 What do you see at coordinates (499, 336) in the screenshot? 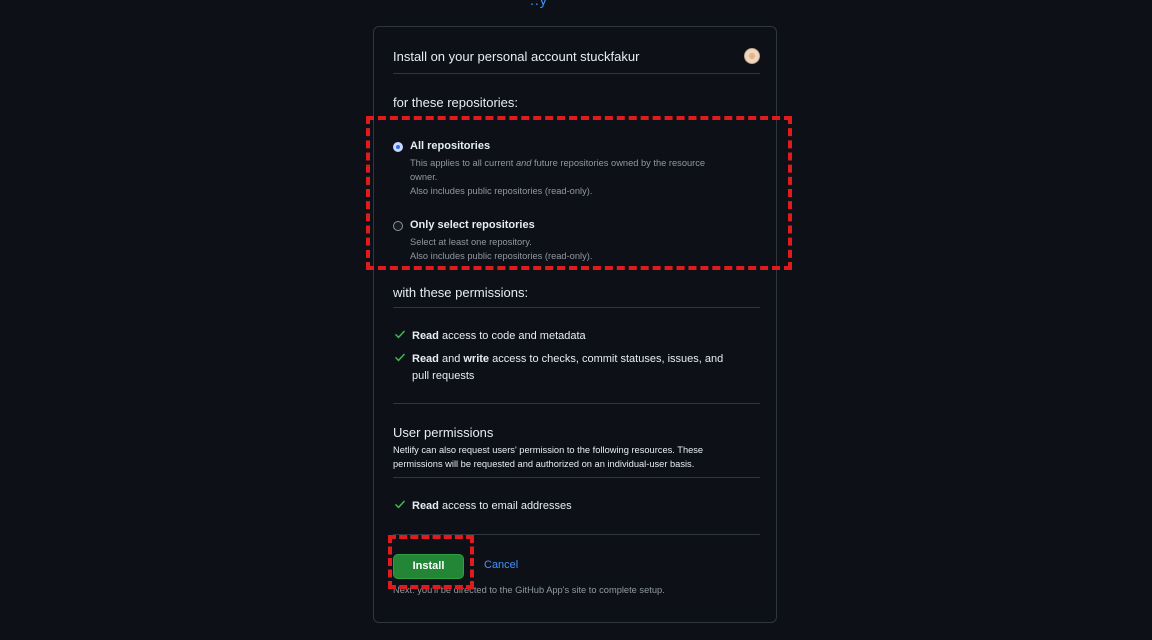
I see `permission-text: Read access to code and metadata` at bounding box center [499, 336].